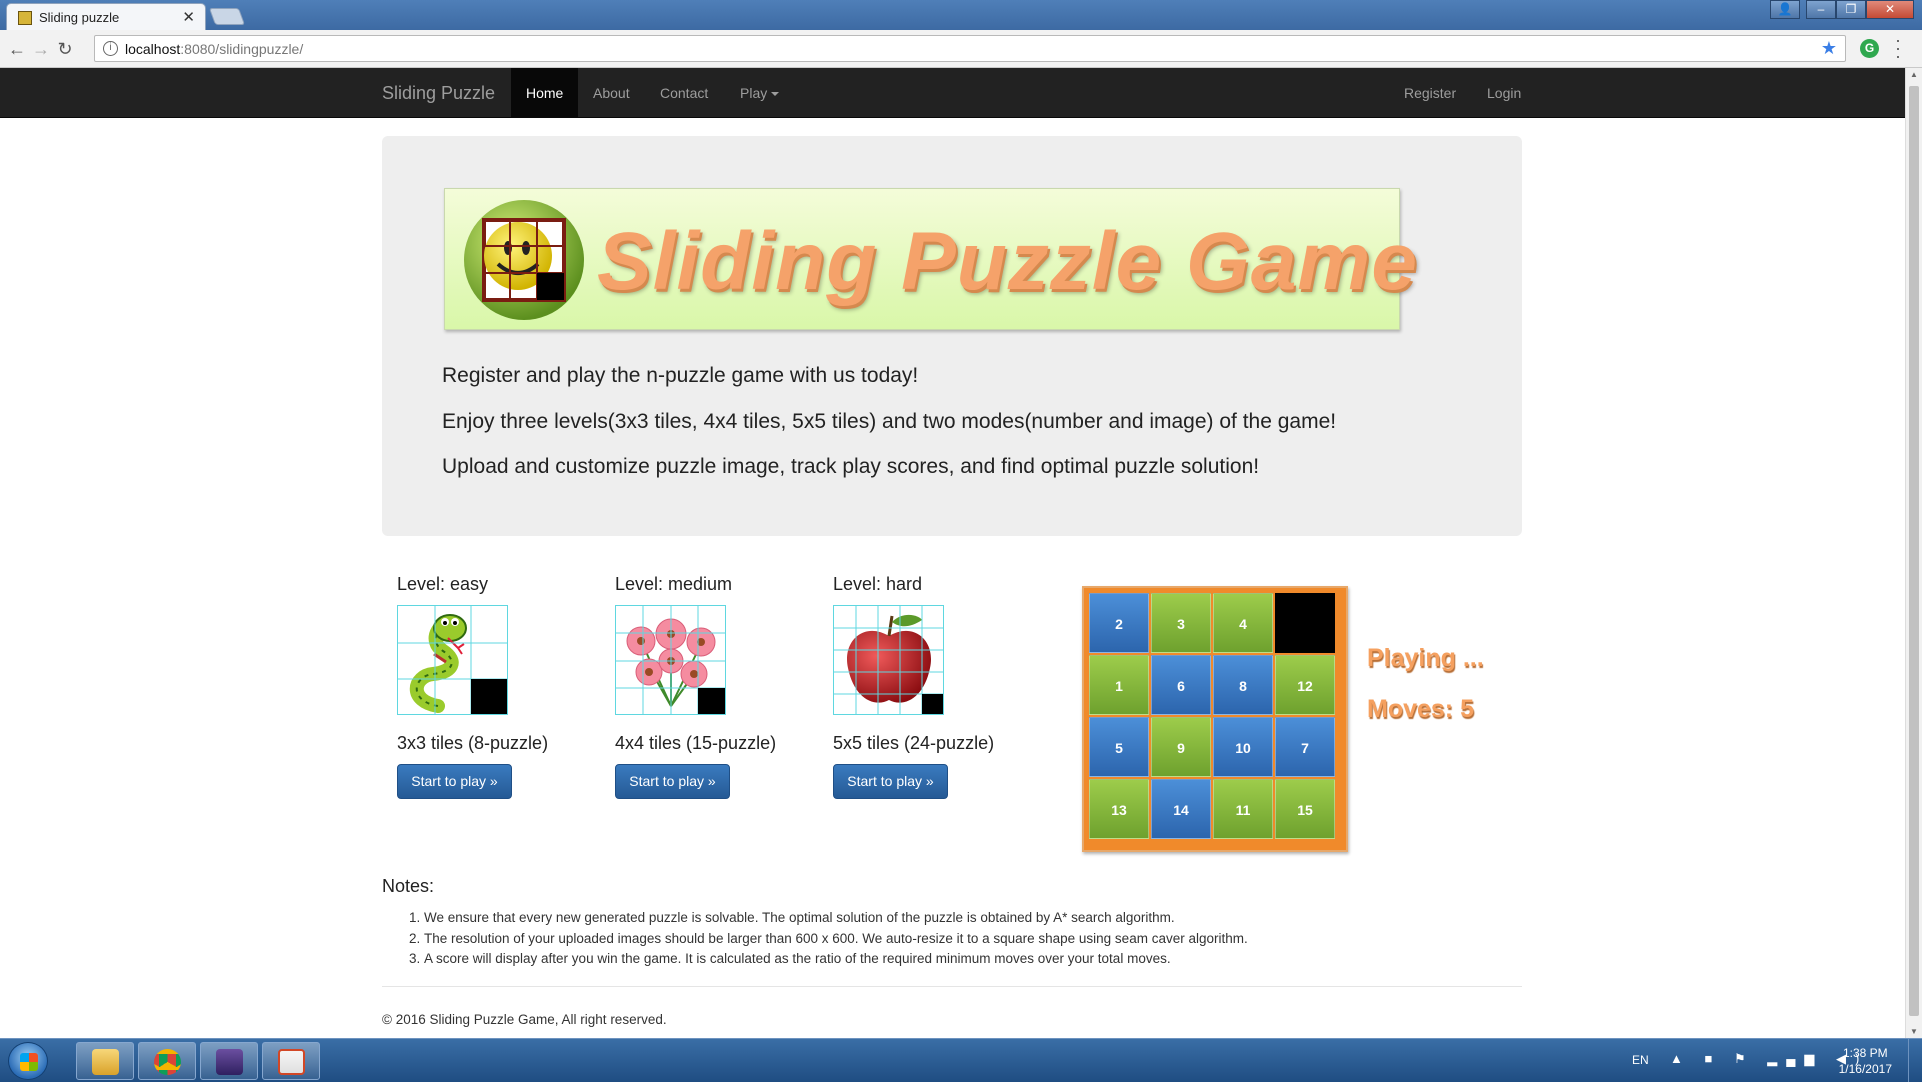  Describe the element at coordinates (1305, 685) in the screenshot. I see `puzzle-tile: 12` at that location.